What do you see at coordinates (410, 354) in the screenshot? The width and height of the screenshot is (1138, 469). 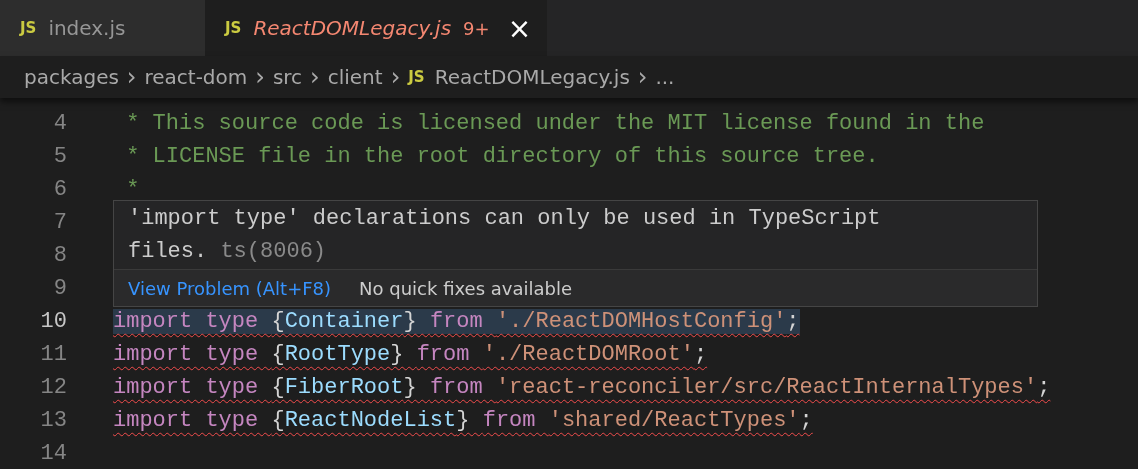 I see `code-line: import type {RootType} from './ReactDOMRoot';` at bounding box center [410, 354].